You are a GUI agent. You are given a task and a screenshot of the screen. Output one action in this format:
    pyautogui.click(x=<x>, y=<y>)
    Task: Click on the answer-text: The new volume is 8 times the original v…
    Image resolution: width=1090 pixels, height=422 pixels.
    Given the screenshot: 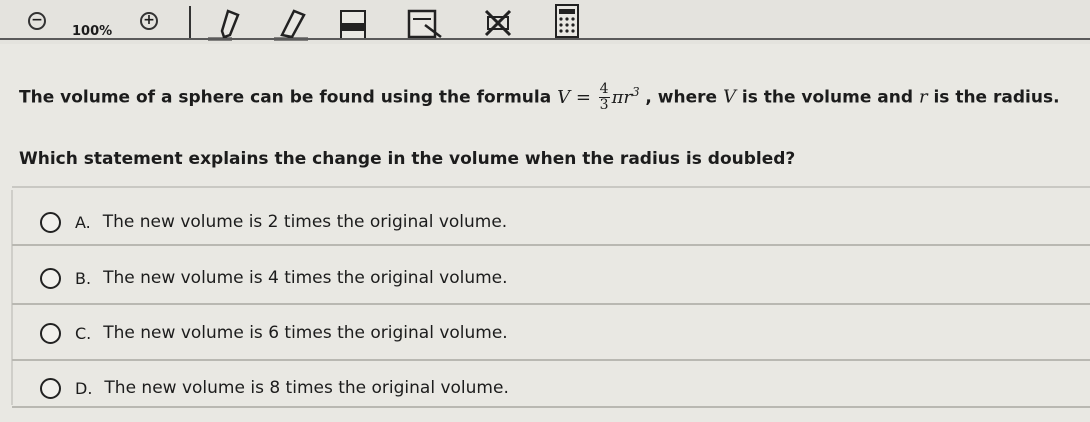 What is the action you would take?
    pyautogui.click(x=306, y=388)
    